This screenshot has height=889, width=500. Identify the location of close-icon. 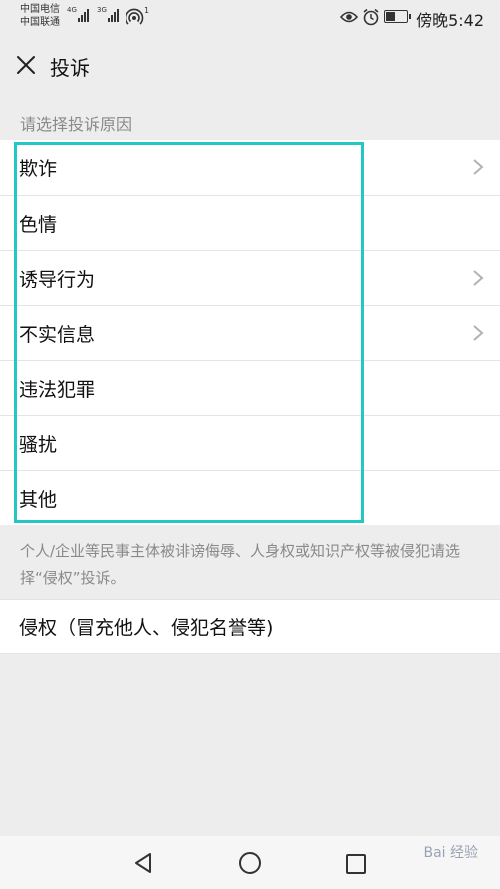
(26, 65).